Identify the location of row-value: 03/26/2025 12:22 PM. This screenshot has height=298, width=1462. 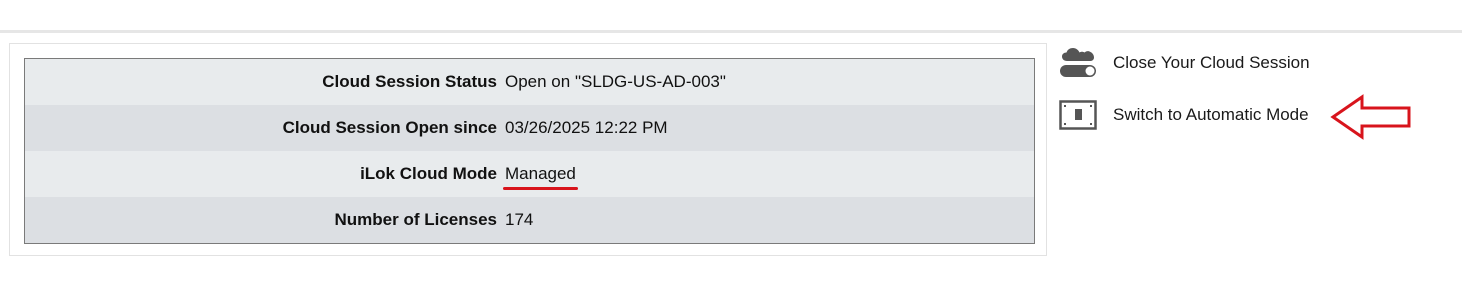
(586, 127).